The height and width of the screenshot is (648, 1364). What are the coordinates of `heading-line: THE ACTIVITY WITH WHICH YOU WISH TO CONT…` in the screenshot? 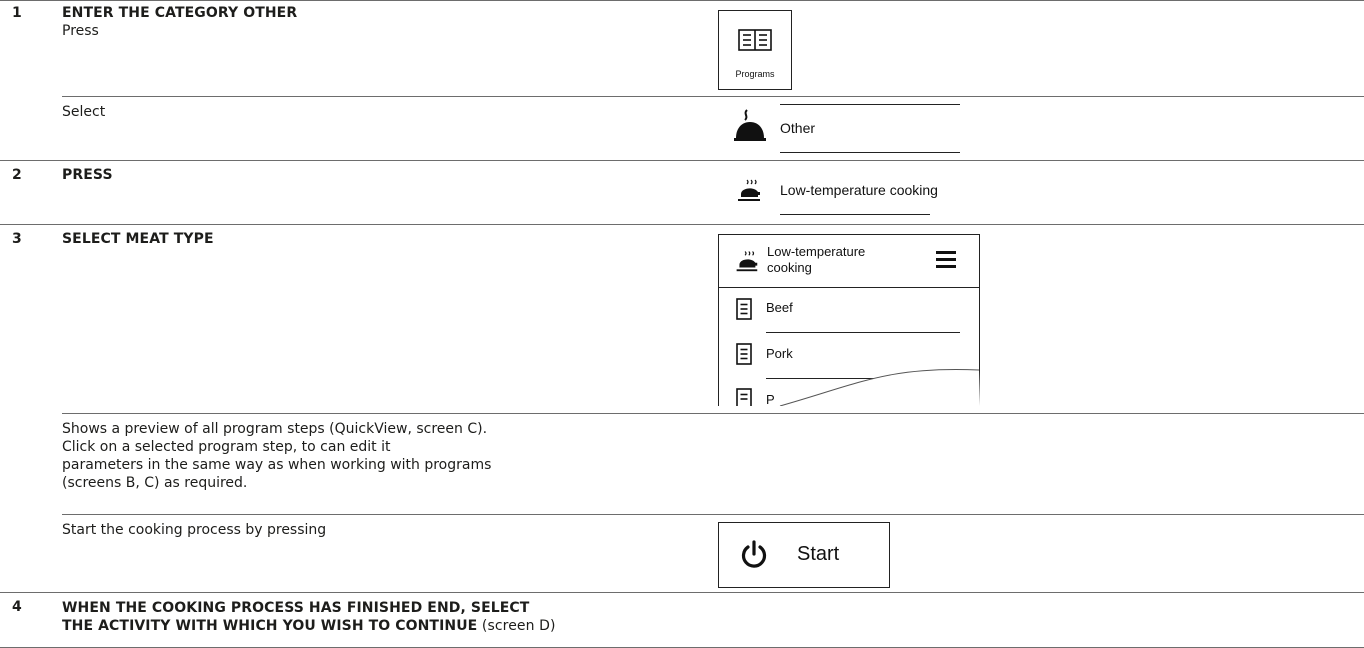 It's located at (309, 626).